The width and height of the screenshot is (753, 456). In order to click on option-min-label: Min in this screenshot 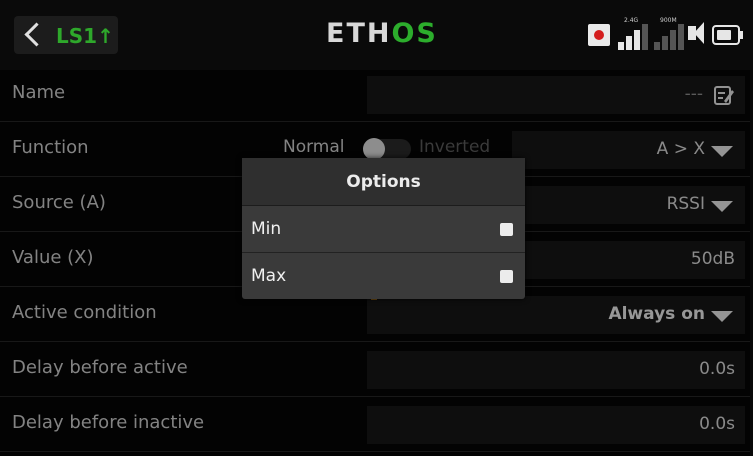, I will do `click(266, 229)`.